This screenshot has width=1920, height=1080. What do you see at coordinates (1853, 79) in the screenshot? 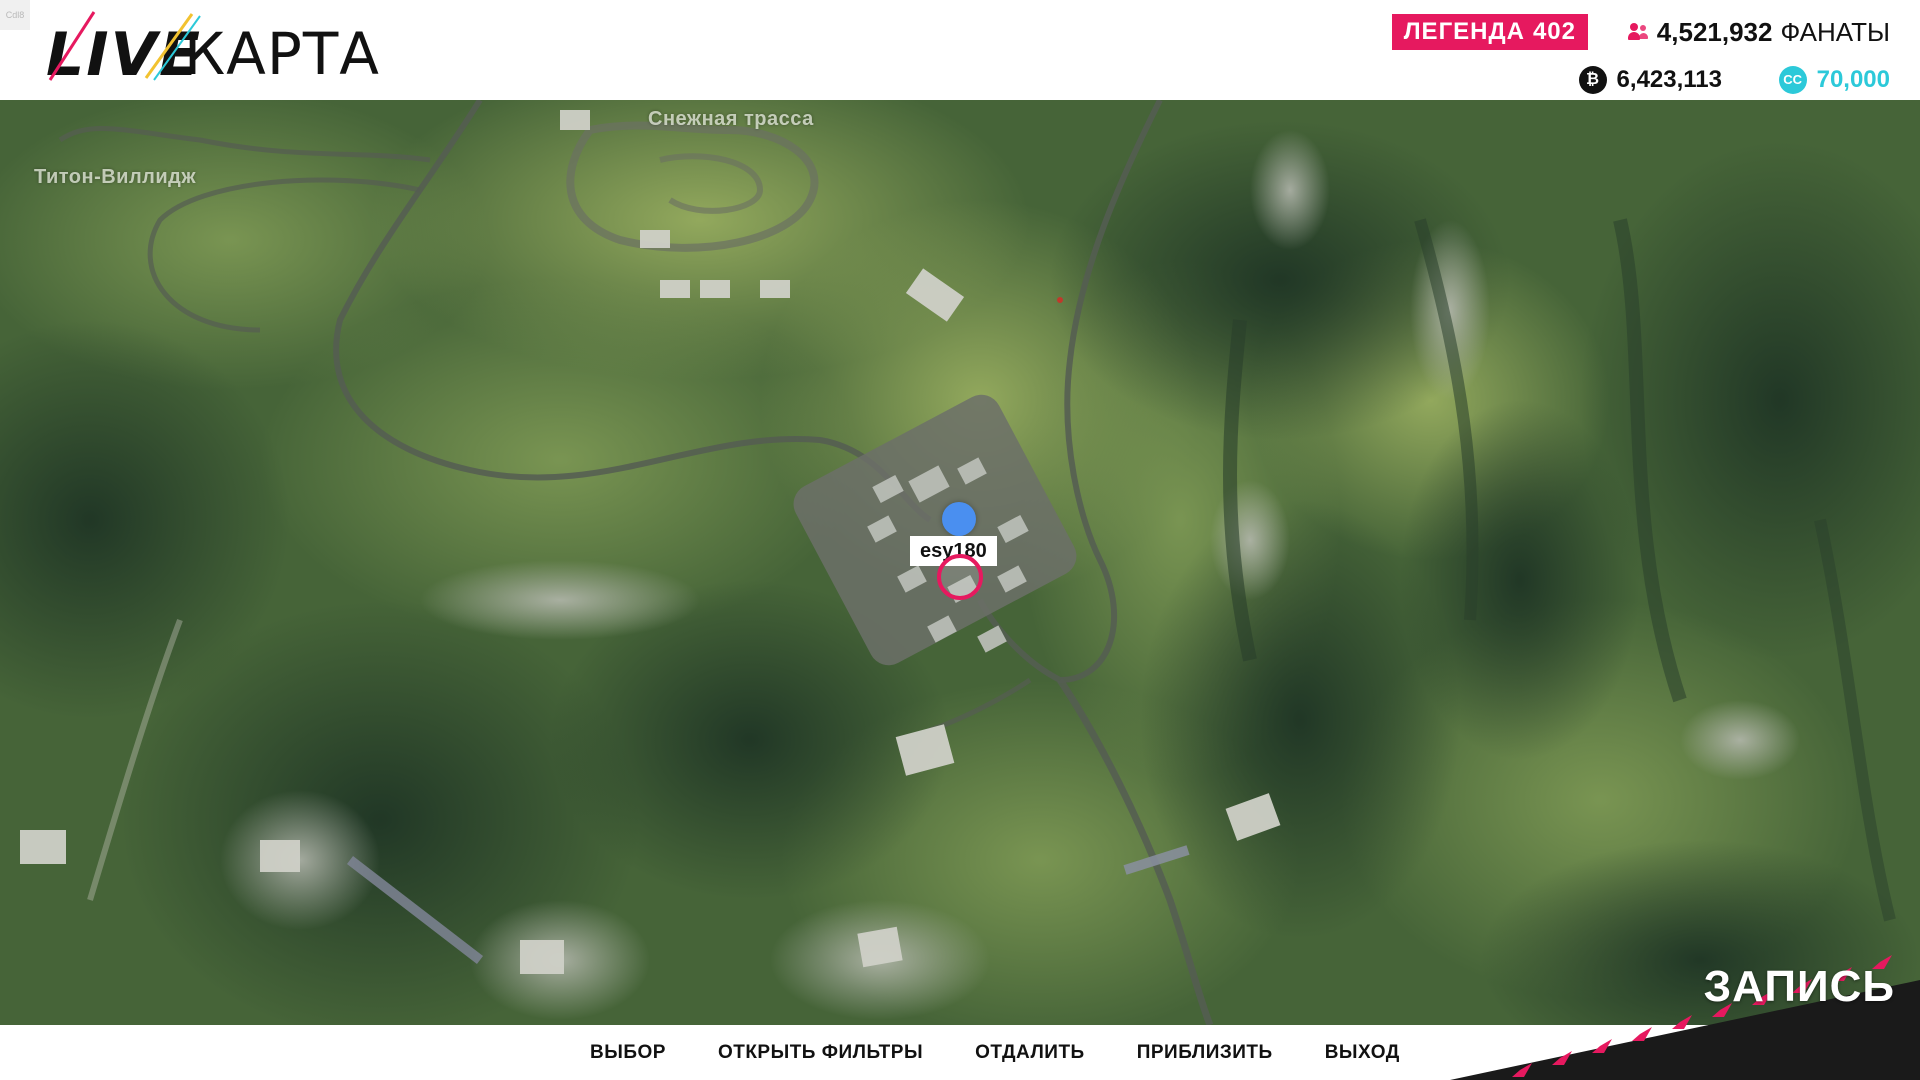
I see `forza-points-value: 70,000` at bounding box center [1853, 79].